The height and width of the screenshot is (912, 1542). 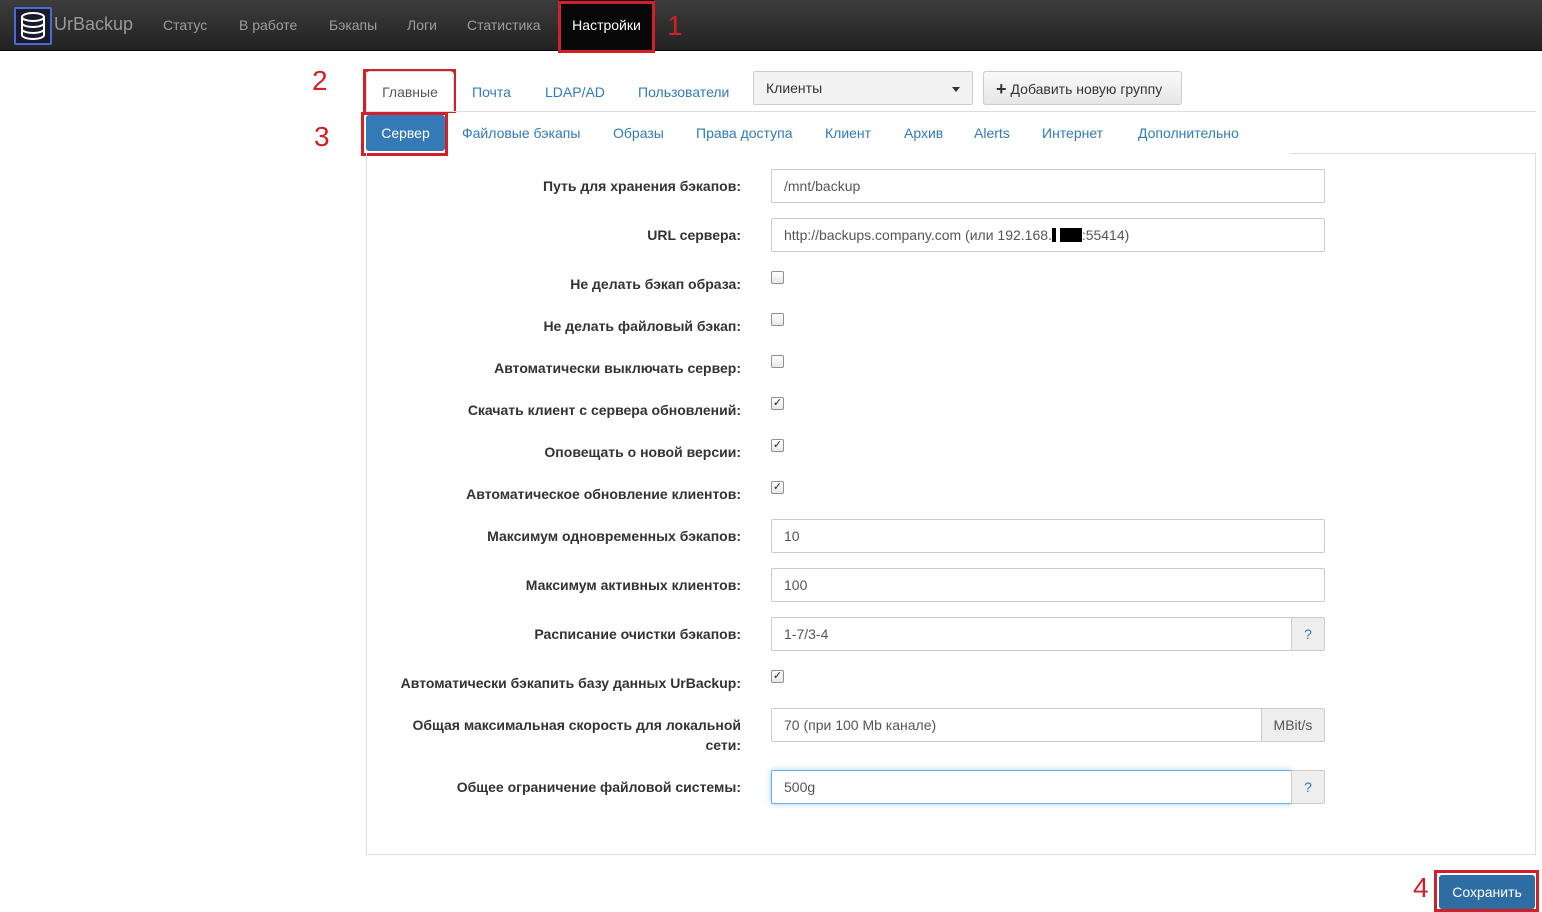 What do you see at coordinates (1086, 89) in the screenshot?
I see `add-group-label: Добавить новую группу` at bounding box center [1086, 89].